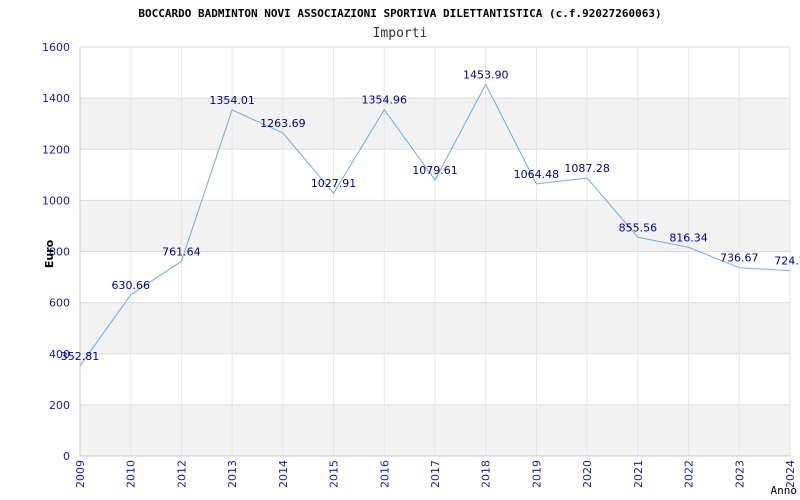 The image size is (800, 500). I want to click on data-label: 724.7, so click(787, 261).